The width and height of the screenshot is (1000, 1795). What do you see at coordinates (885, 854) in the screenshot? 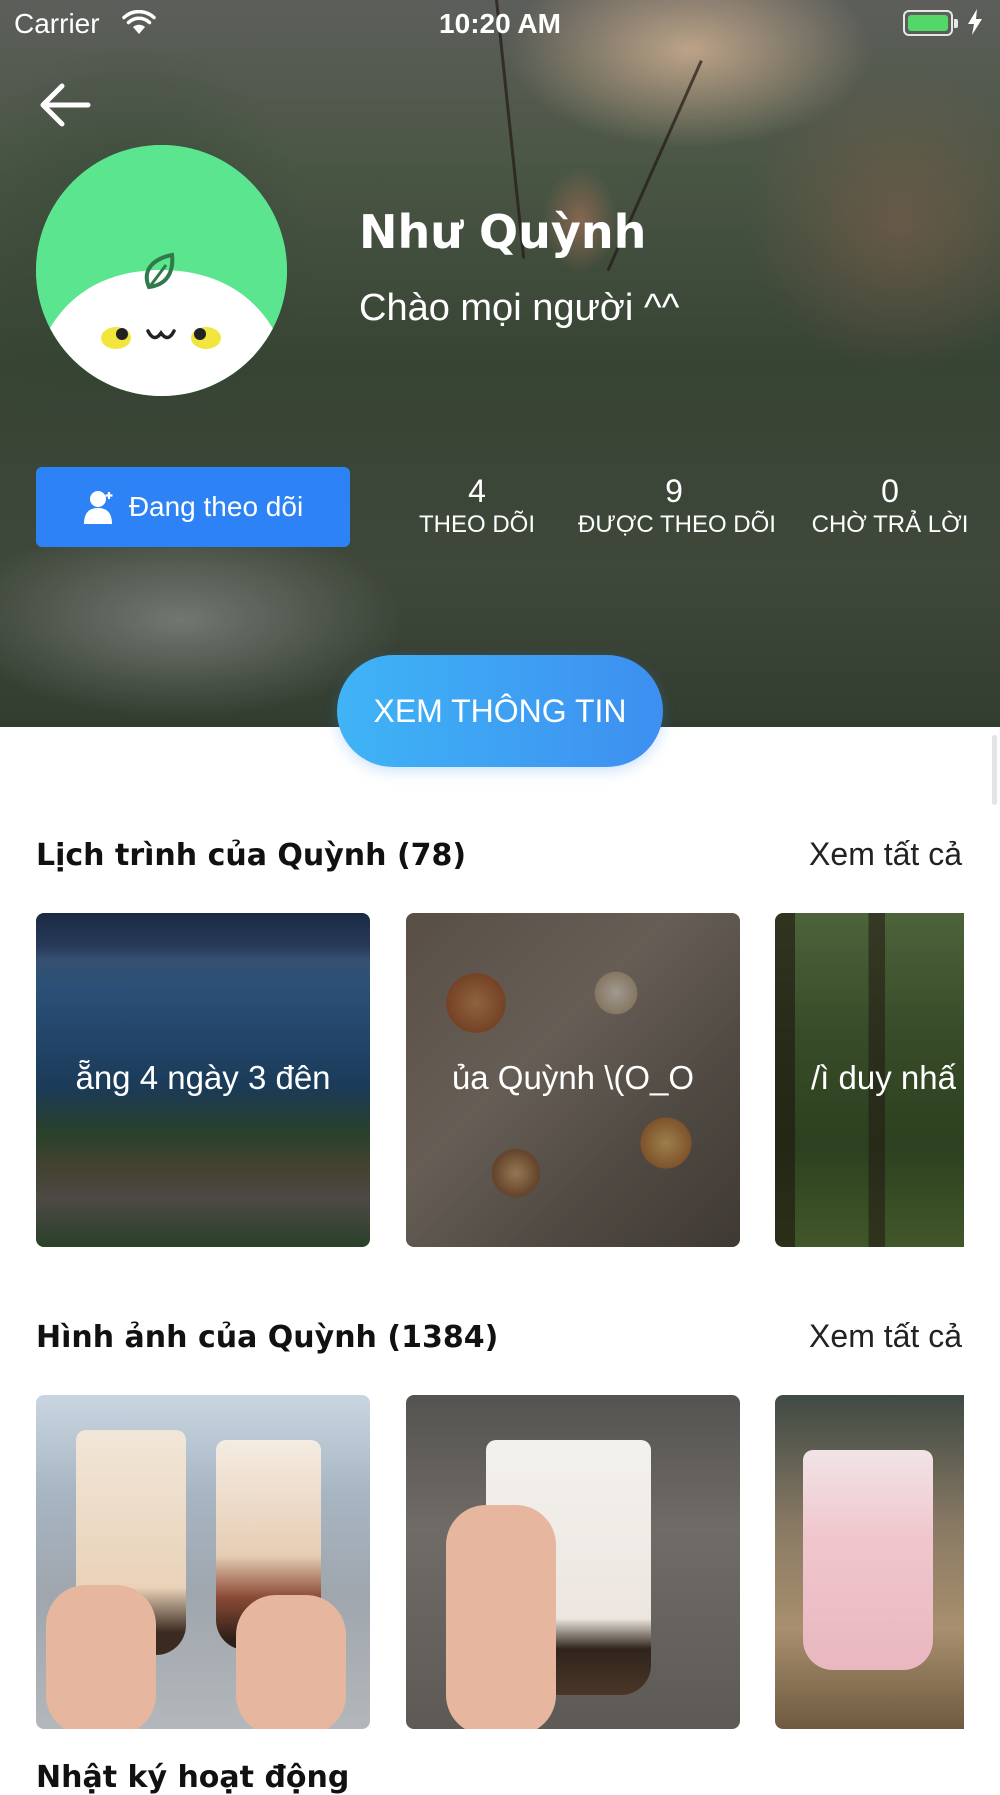
I see `trips-see-all-link: Xem tất cả` at bounding box center [885, 854].